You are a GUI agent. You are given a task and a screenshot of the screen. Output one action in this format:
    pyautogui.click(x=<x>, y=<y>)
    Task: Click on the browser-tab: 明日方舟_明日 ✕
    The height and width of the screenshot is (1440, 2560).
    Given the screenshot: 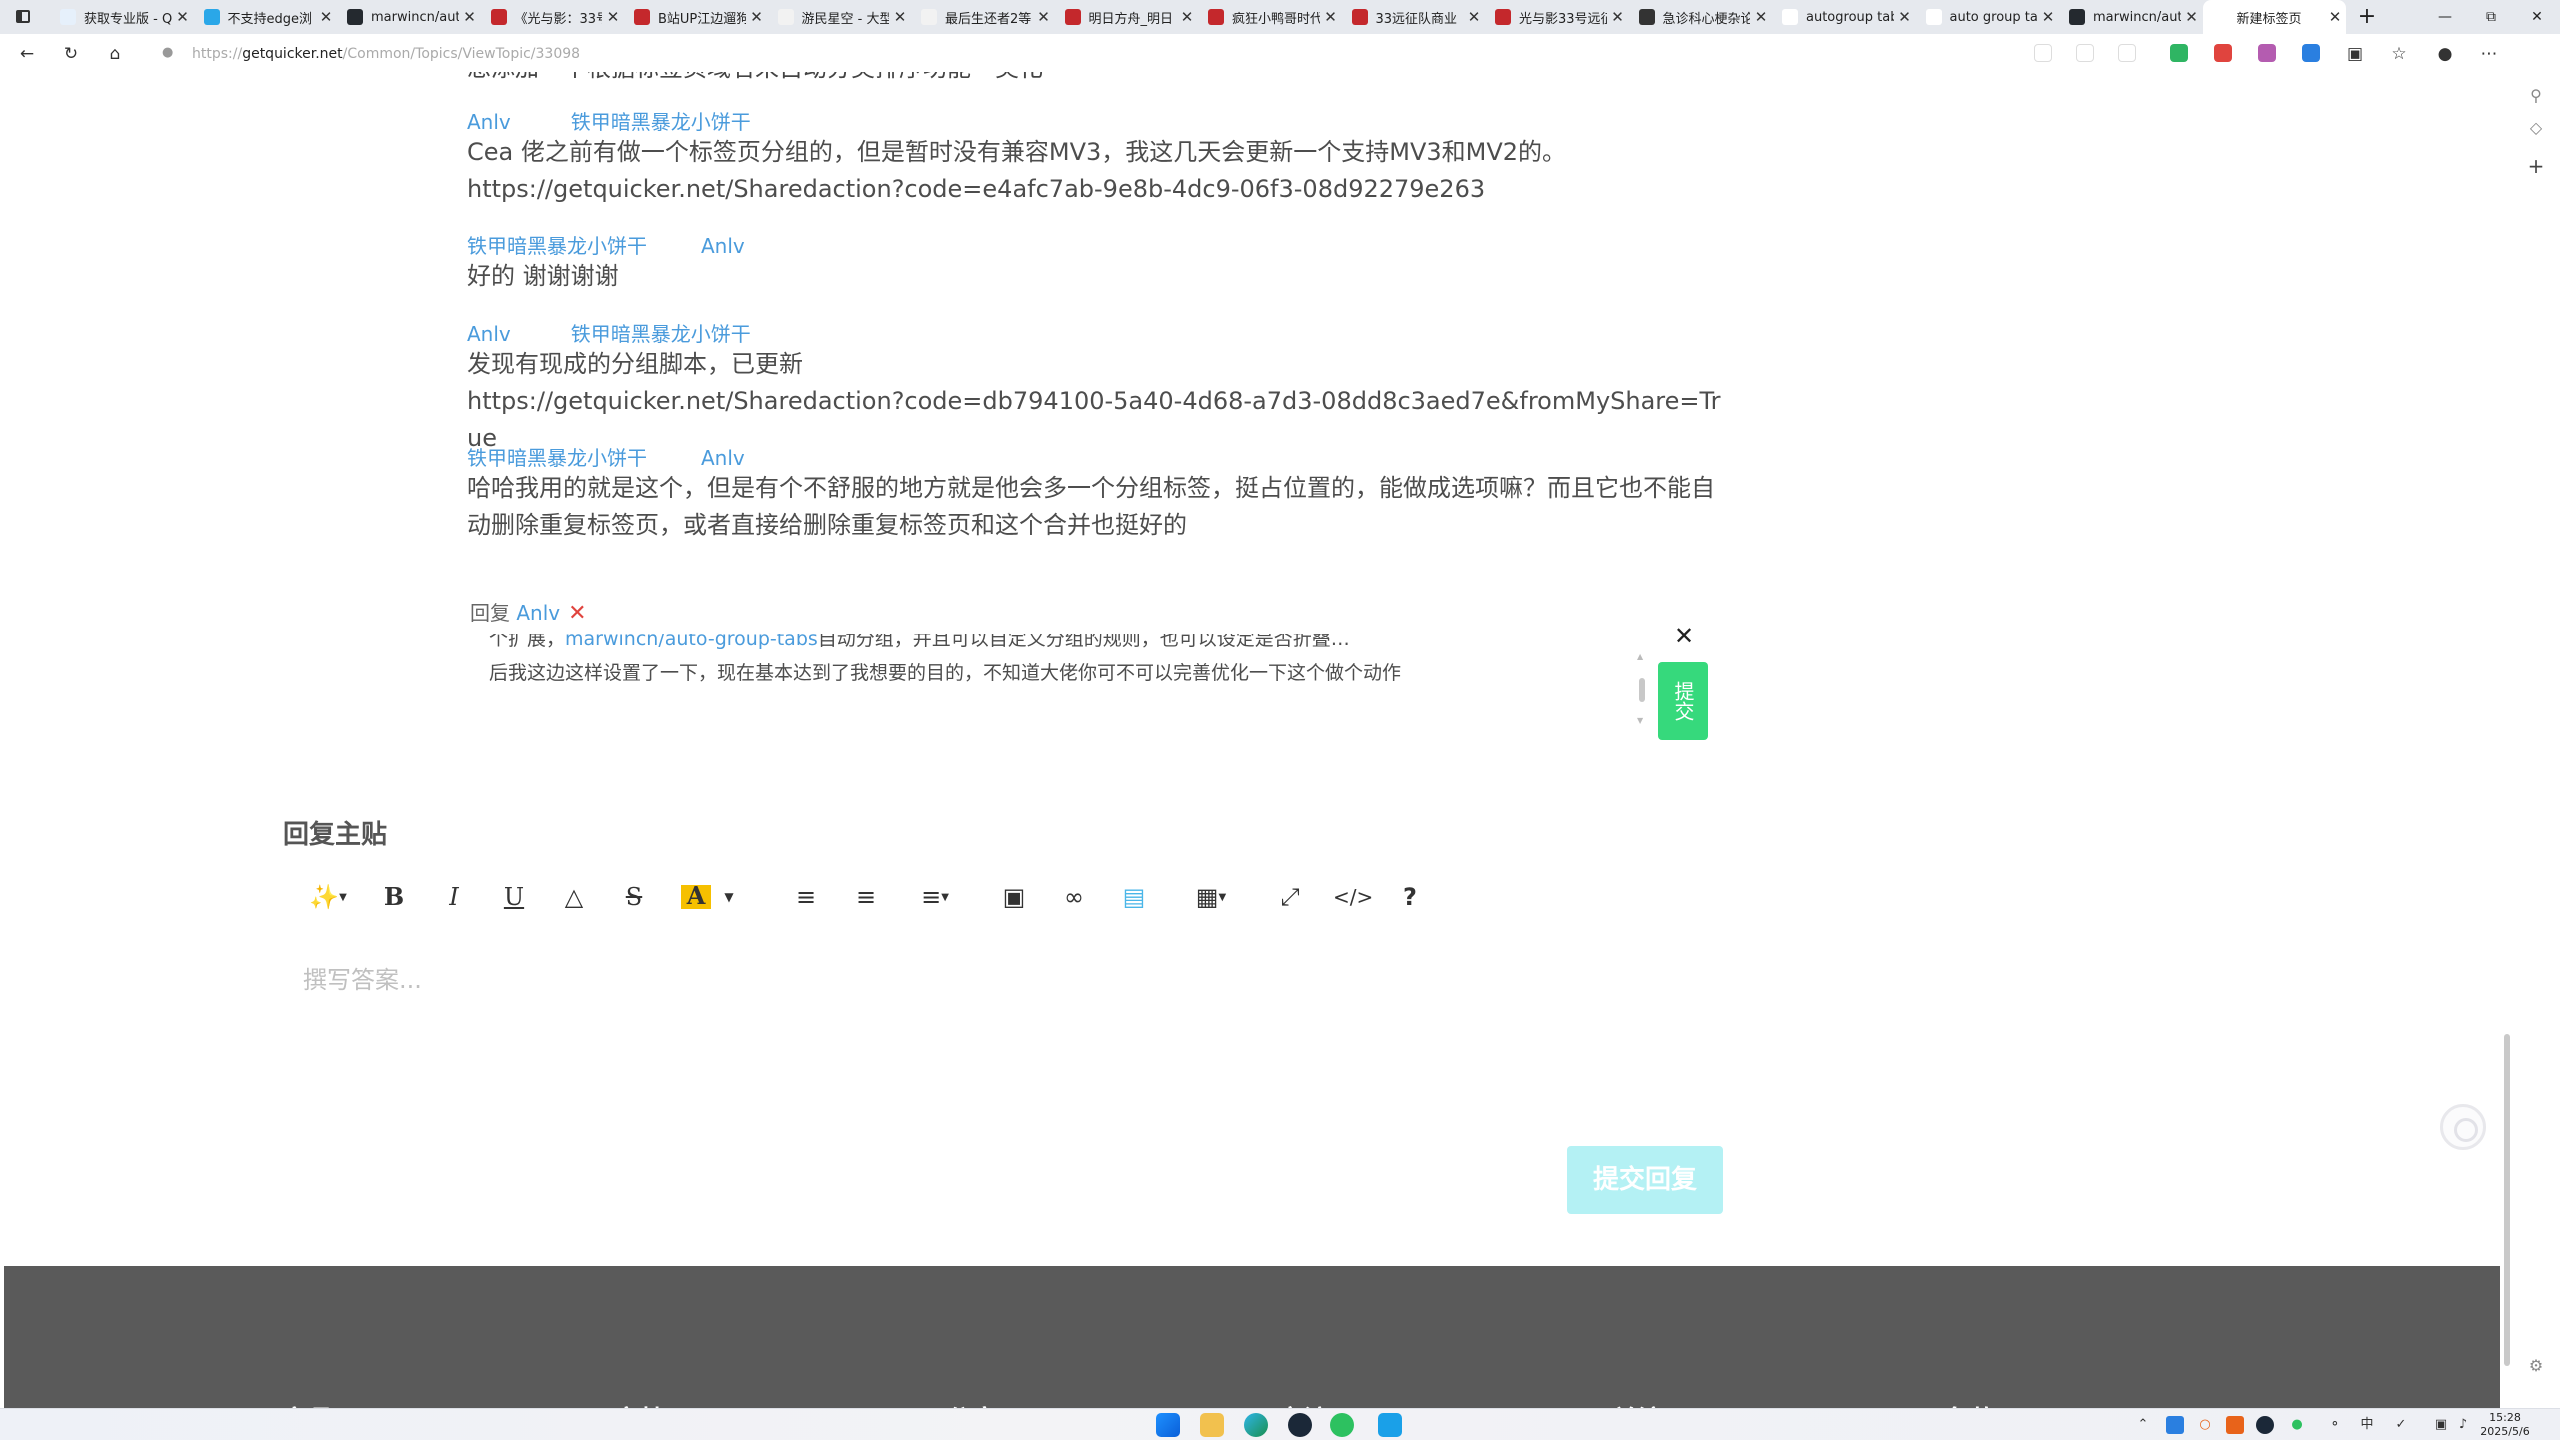 What is the action you would take?
    pyautogui.click(x=1127, y=17)
    